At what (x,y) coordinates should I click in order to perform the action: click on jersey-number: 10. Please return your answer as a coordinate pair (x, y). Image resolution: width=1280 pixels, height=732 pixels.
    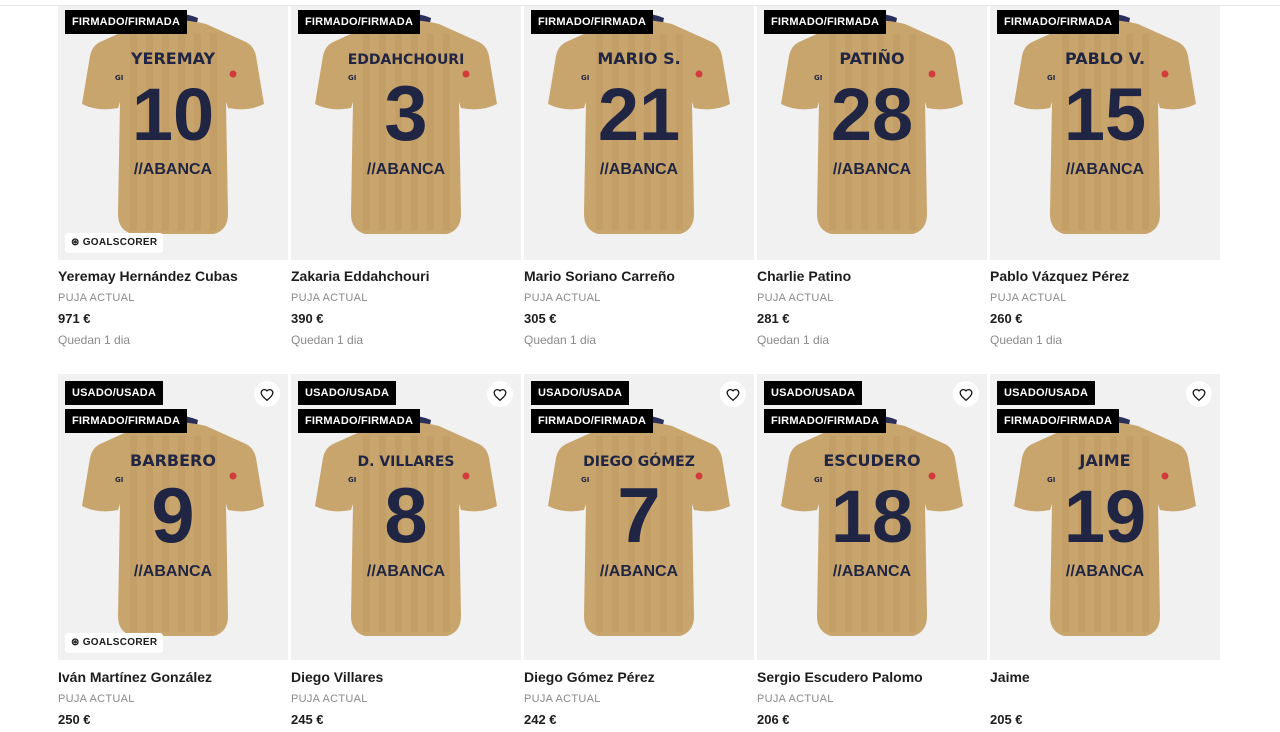
    Looking at the image, I should click on (173, 114).